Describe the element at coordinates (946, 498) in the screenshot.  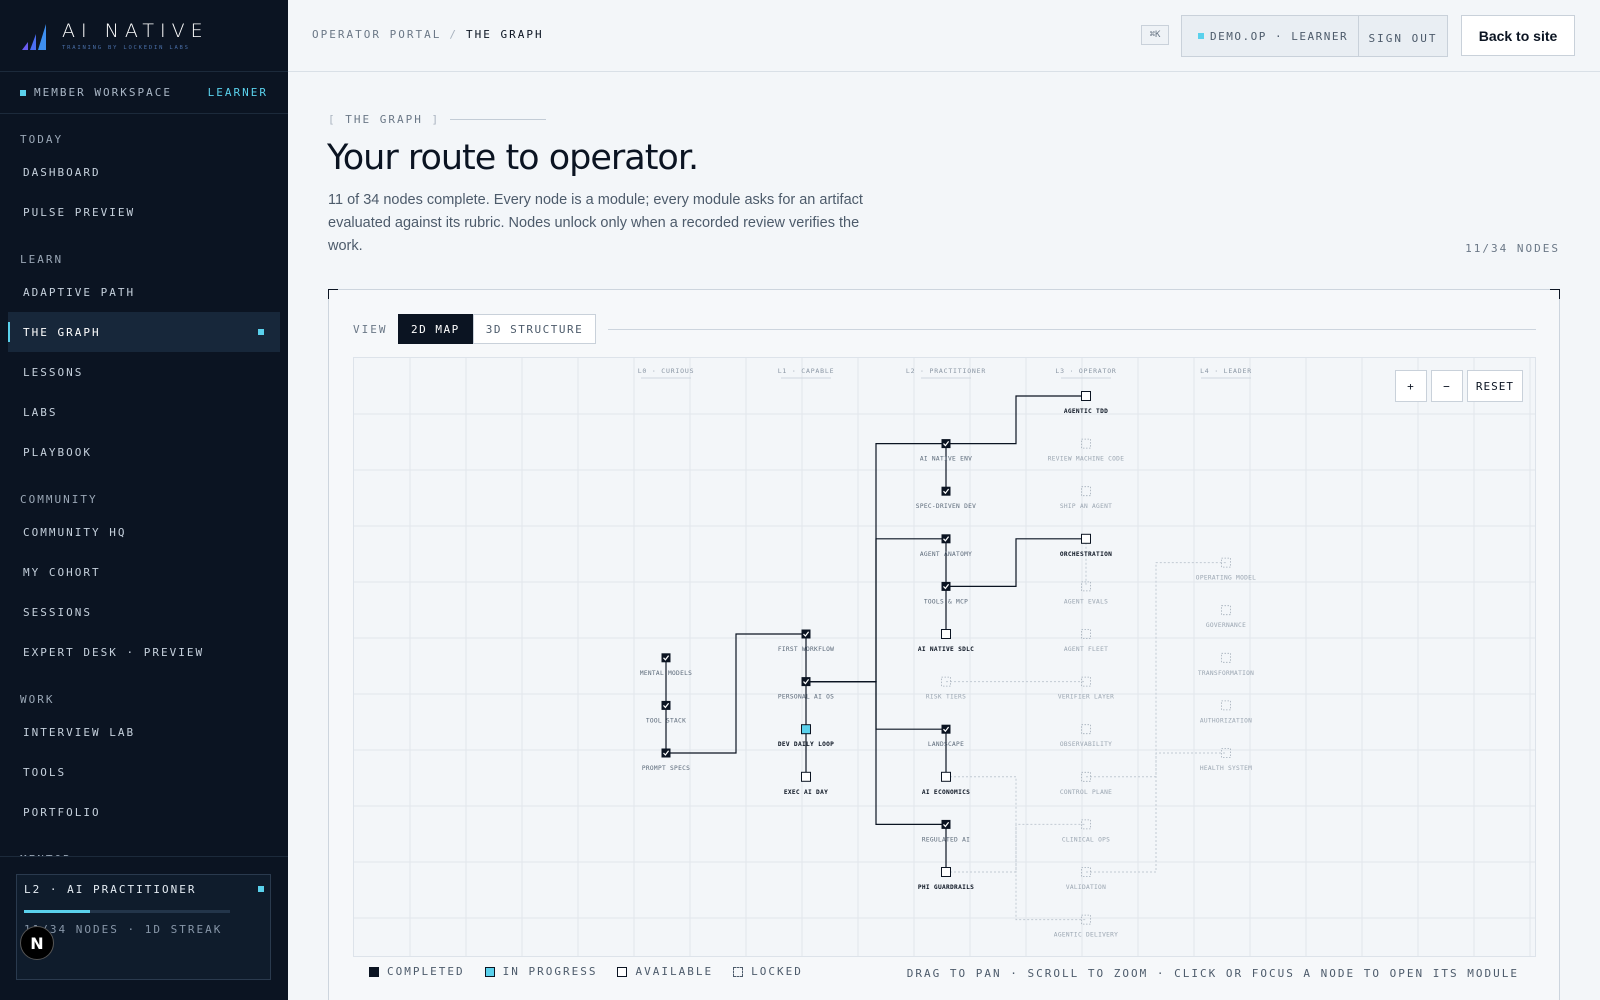
I see `graph-node-sdd: SPEC-DRIVEN DEV` at that location.